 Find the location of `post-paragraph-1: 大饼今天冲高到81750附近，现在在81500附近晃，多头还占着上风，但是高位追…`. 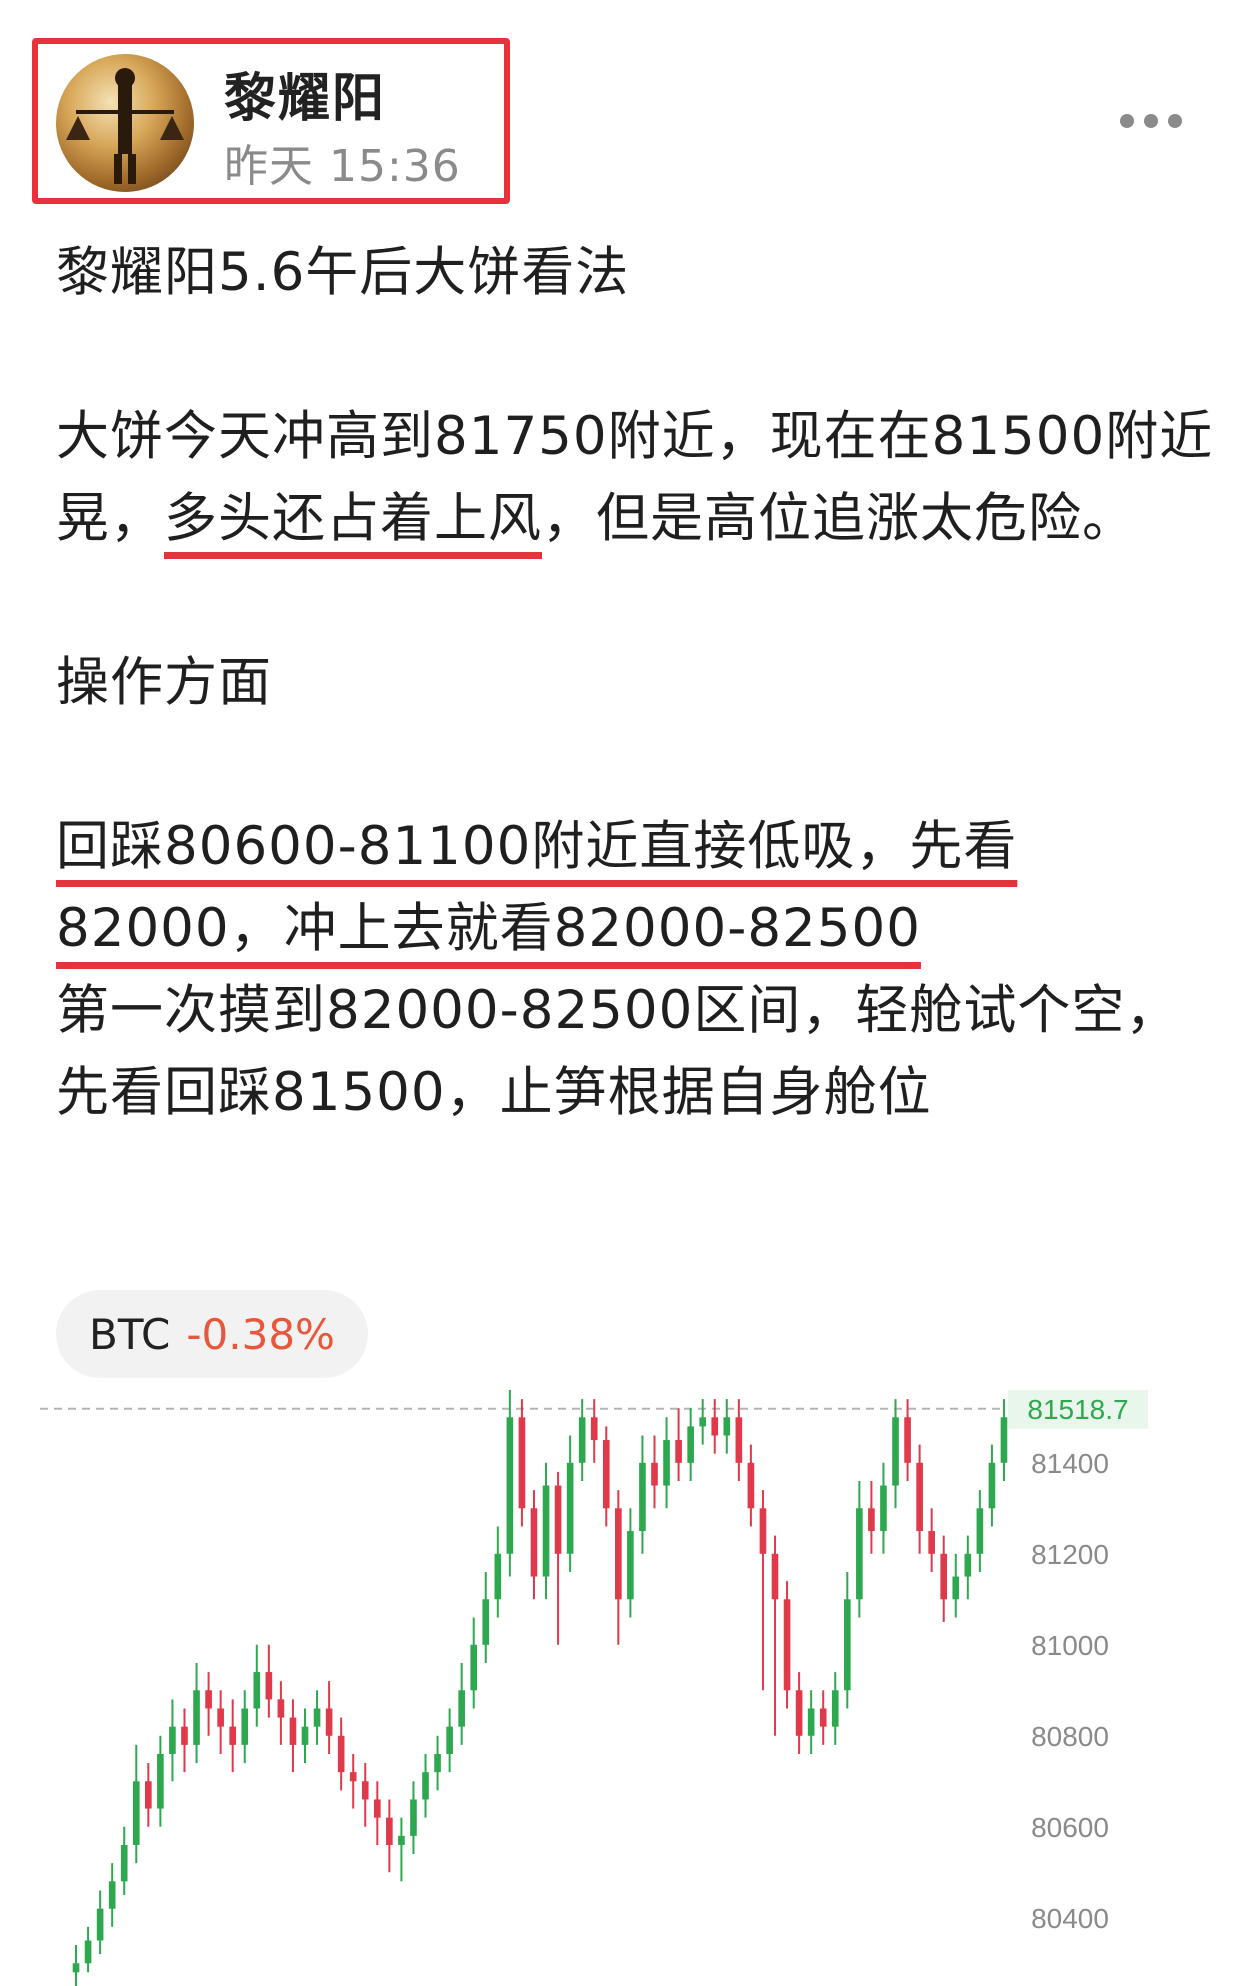

post-paragraph-1: 大饼今天冲高到81750附近，现在在81500附近晃，多头还占着上风，但是高位追… is located at coordinates (635, 477).